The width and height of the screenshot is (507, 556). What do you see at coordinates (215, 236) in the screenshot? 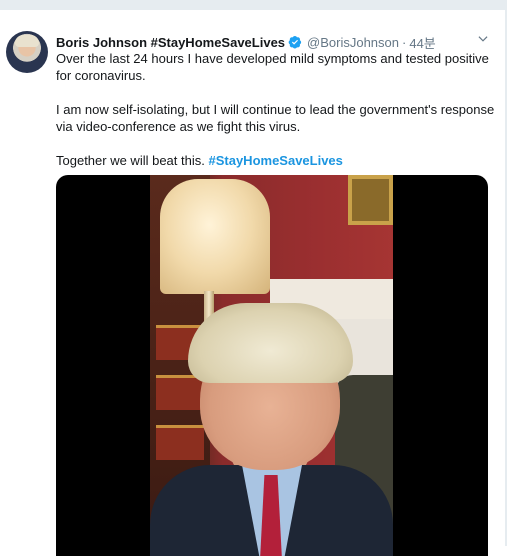
I see `lampshade` at bounding box center [215, 236].